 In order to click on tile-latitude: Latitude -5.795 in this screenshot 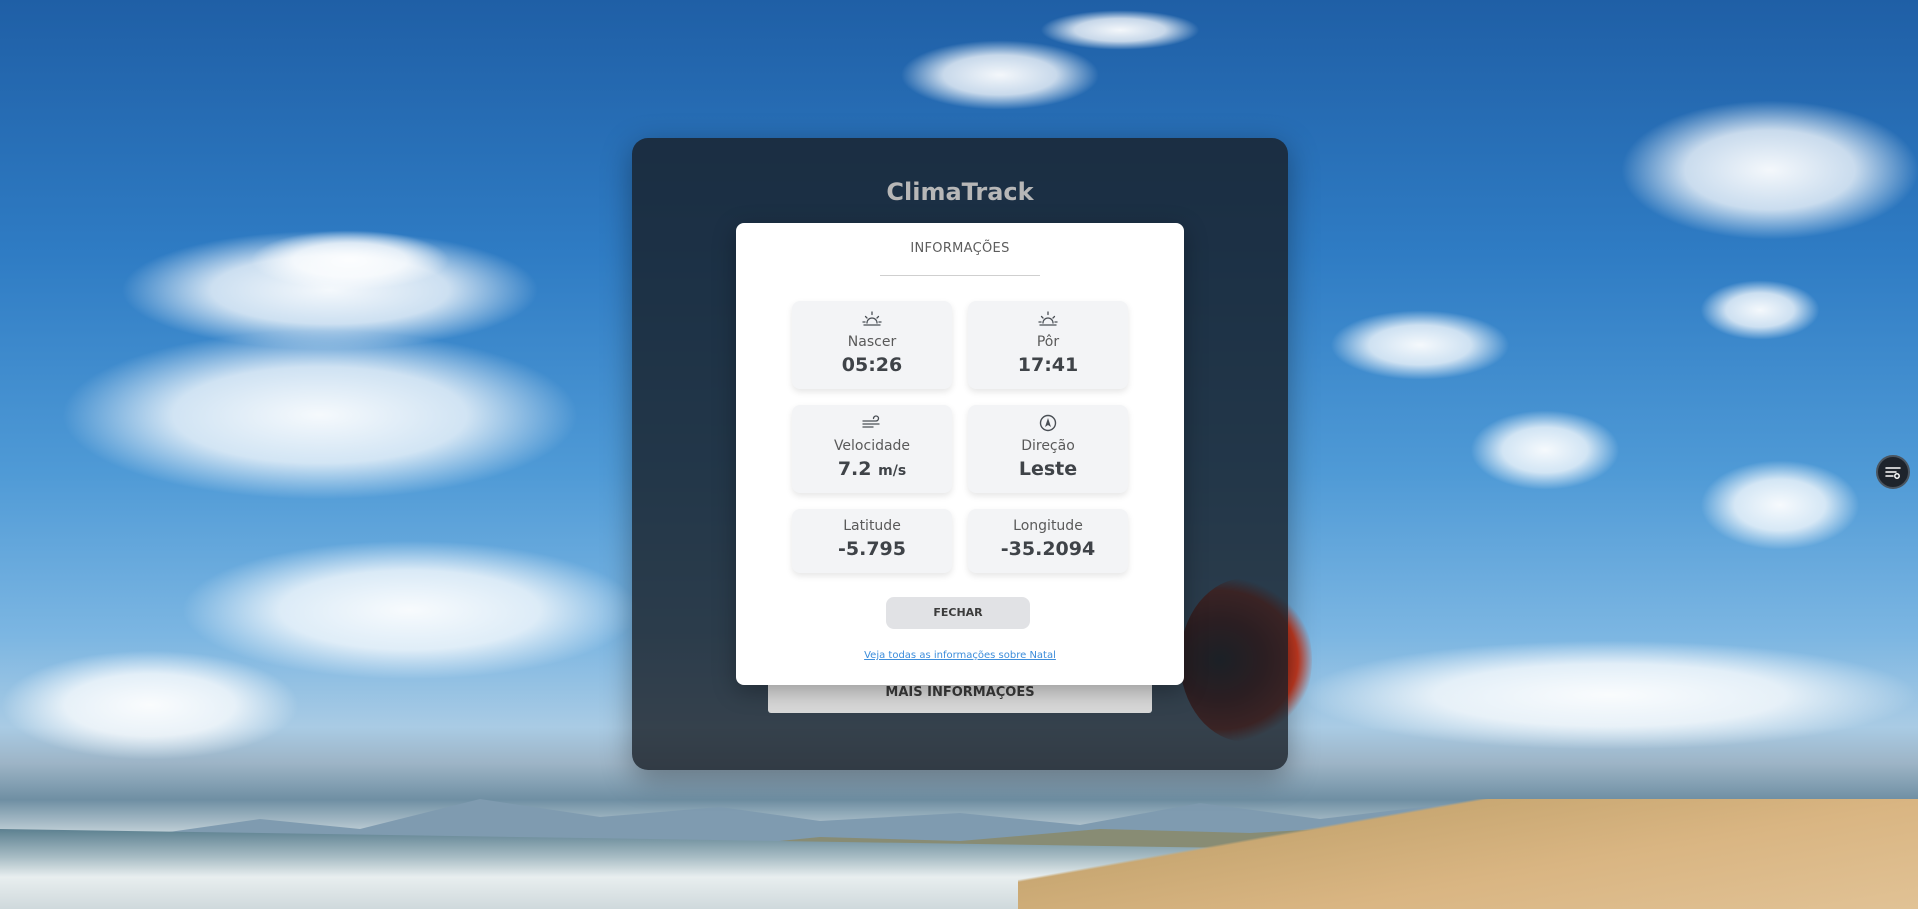, I will do `click(872, 541)`.